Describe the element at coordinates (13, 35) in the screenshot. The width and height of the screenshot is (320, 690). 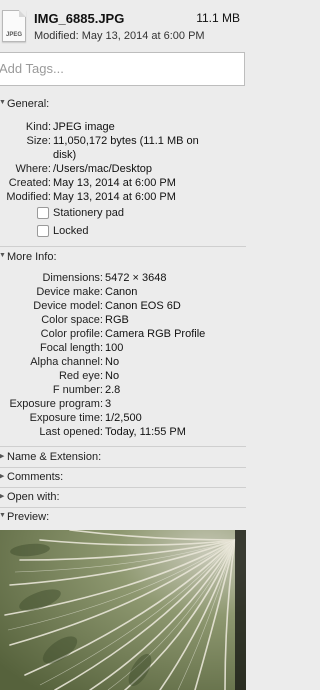
I see `file-icon-label: JPEG` at that location.